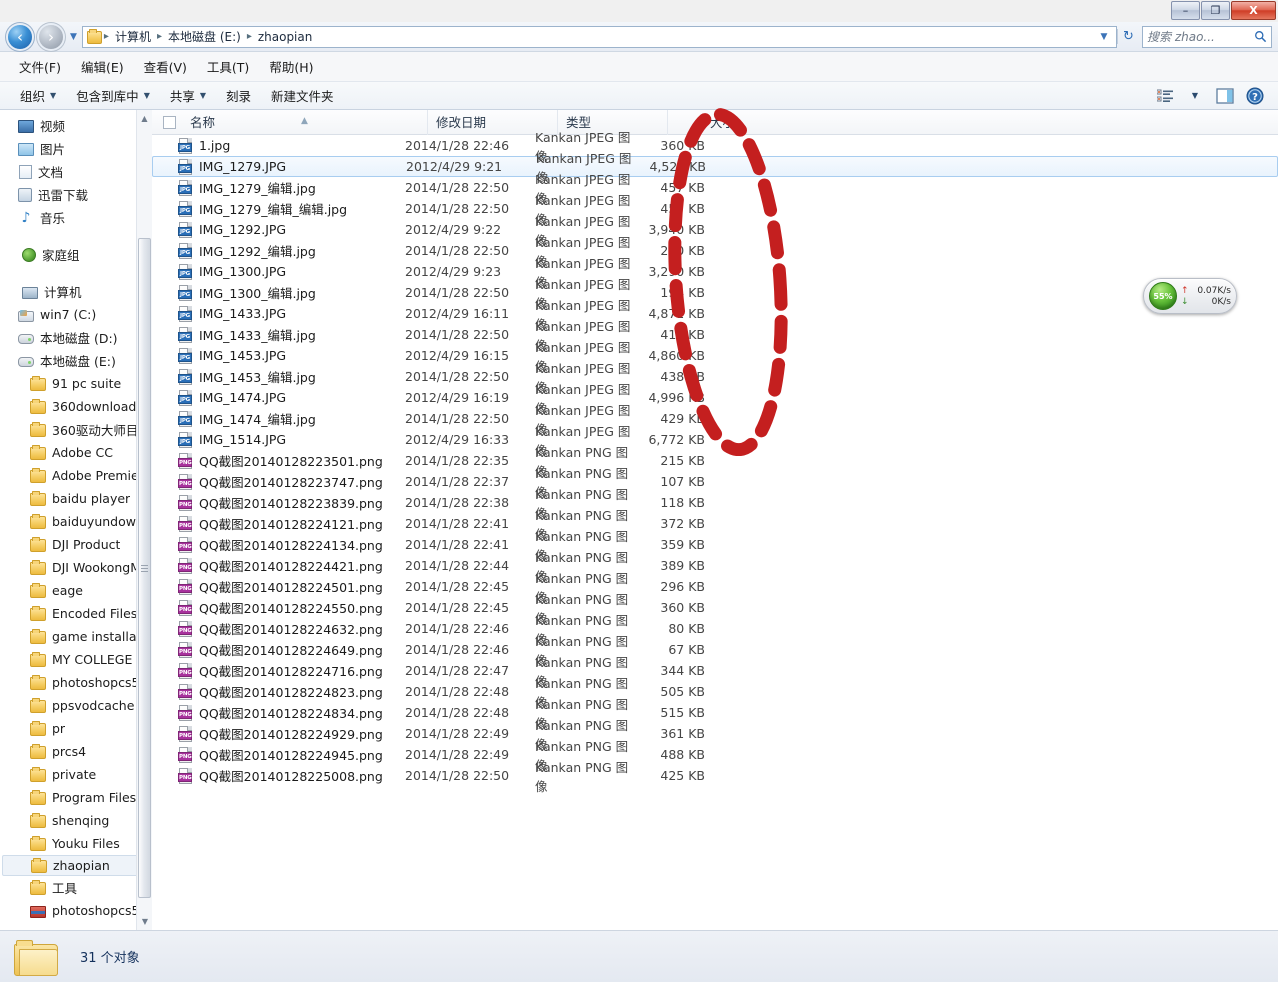  I want to click on sidebar-item-pr: pr, so click(76, 728).